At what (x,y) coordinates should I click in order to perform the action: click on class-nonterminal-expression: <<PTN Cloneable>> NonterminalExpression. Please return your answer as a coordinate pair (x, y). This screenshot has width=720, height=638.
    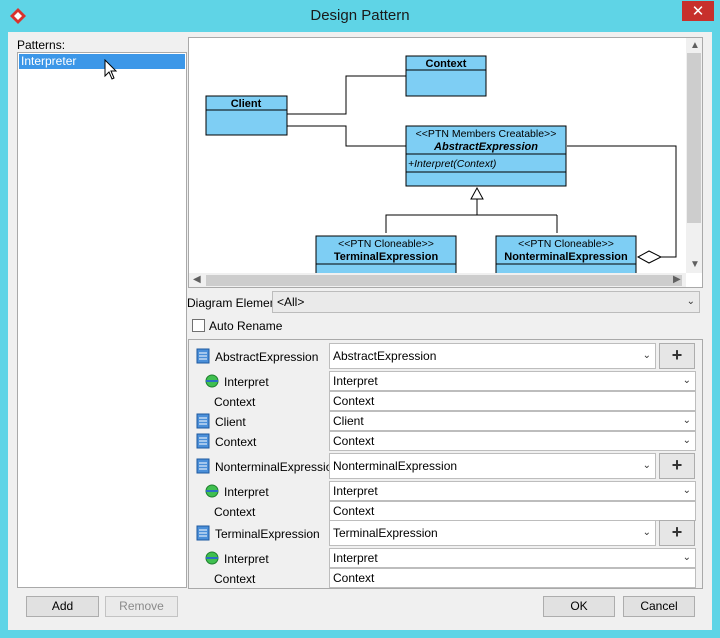
    Looking at the image, I should click on (566, 254).